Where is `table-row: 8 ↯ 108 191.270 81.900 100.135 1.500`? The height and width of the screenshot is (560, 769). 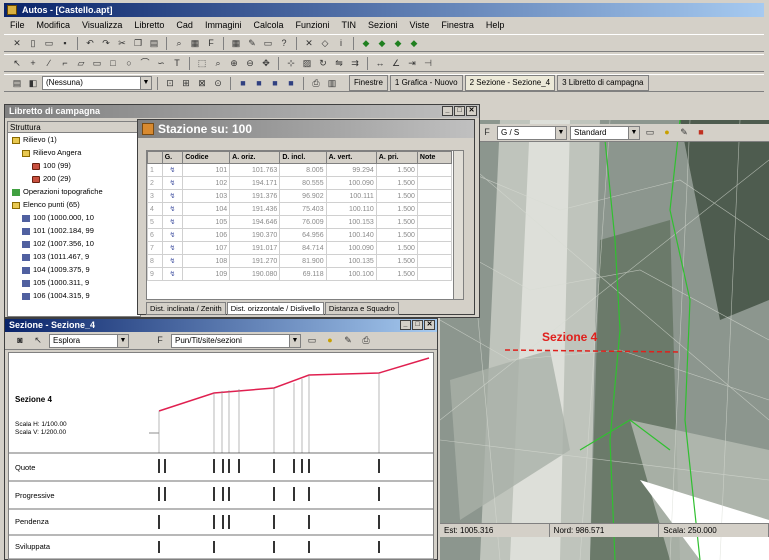 table-row: 8 ↯ 108 191.270 81.900 100.135 1.500 is located at coordinates (300, 261).